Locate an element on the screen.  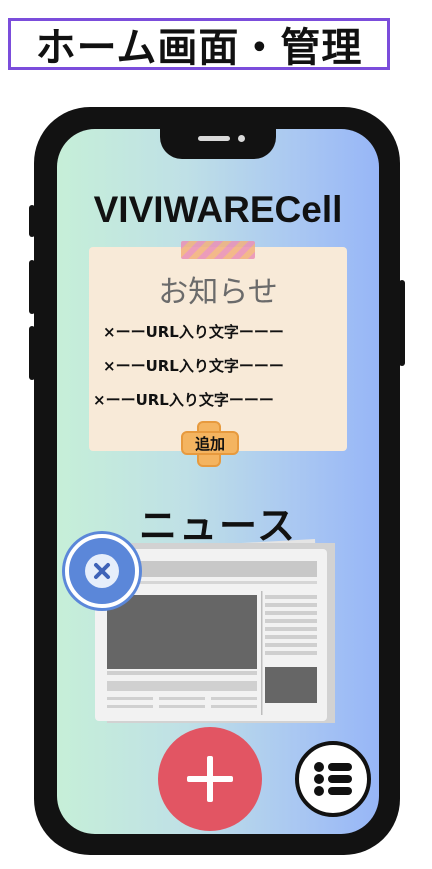
speaker-grille is located at coordinates (214, 138).